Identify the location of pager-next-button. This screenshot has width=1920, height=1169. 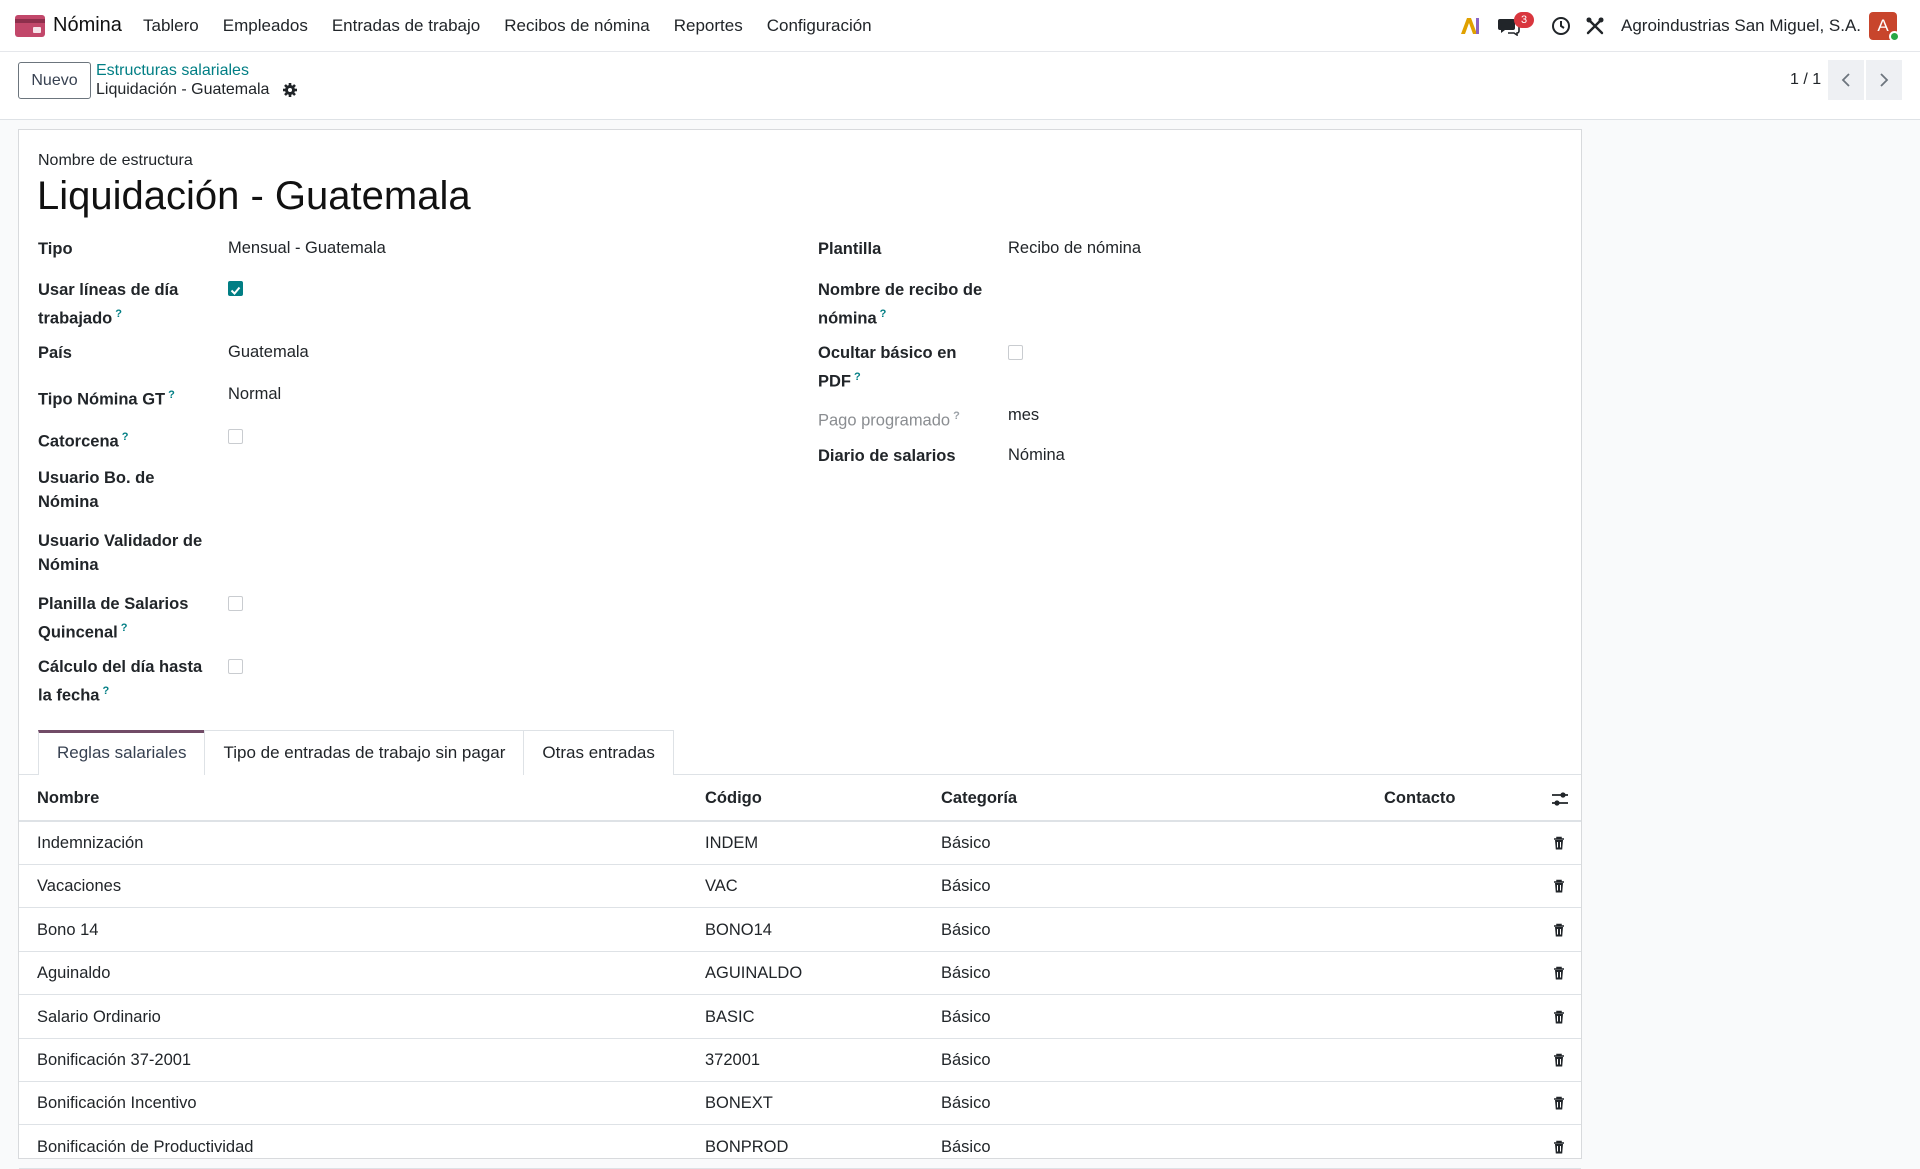
(1884, 80).